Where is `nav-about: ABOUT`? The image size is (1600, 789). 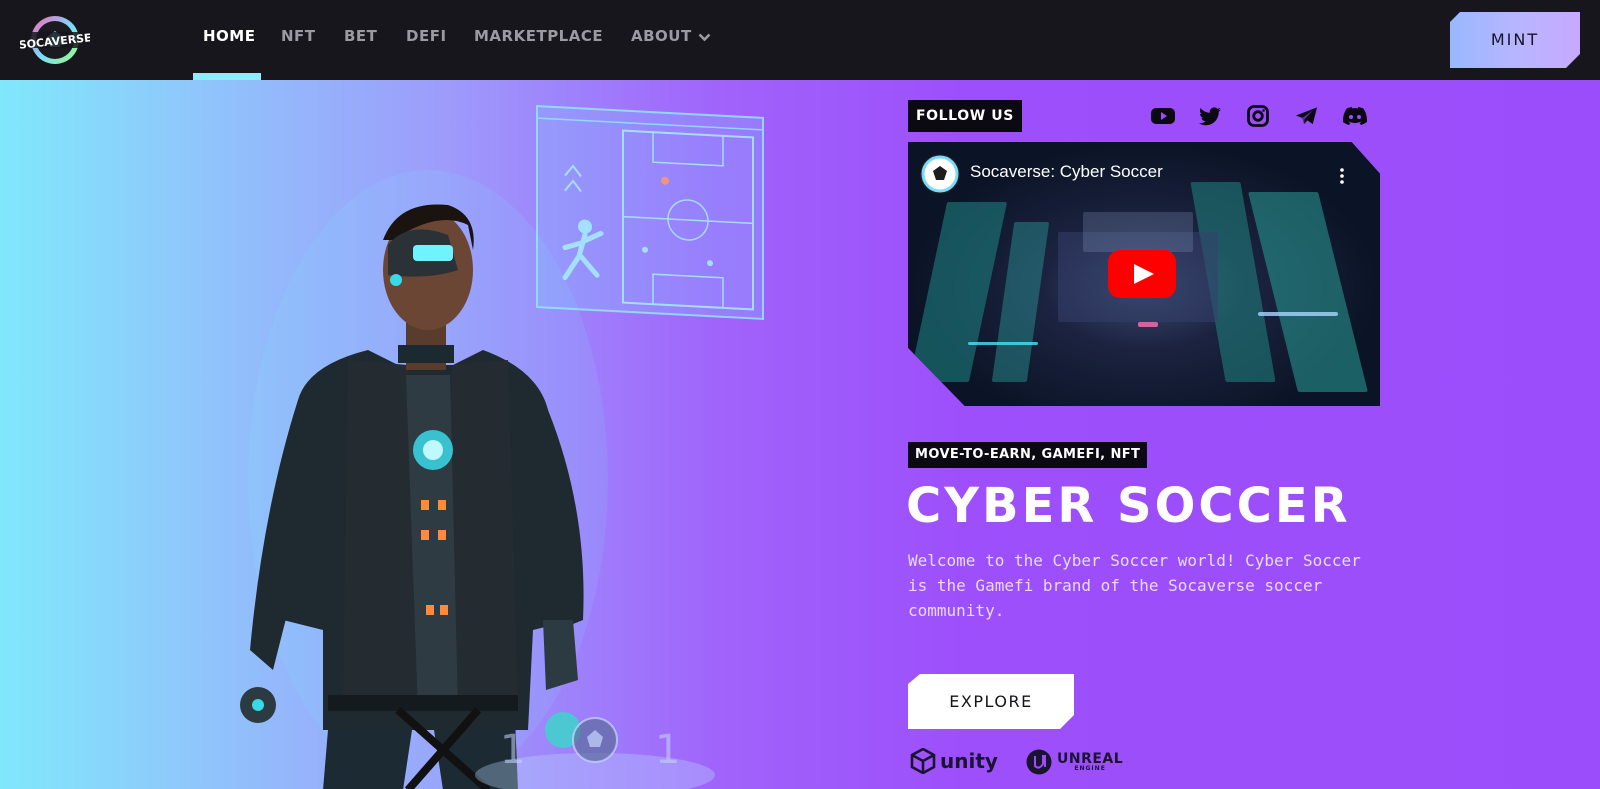 nav-about: ABOUT is located at coordinates (671, 40).